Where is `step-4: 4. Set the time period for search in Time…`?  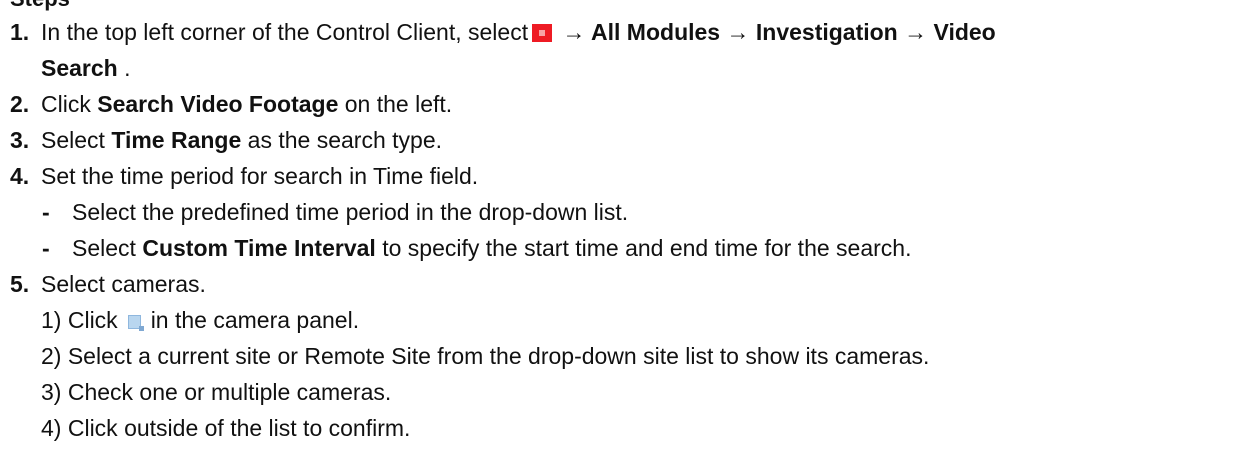 step-4: 4. Set the time period for search in Time… is located at coordinates (244, 176).